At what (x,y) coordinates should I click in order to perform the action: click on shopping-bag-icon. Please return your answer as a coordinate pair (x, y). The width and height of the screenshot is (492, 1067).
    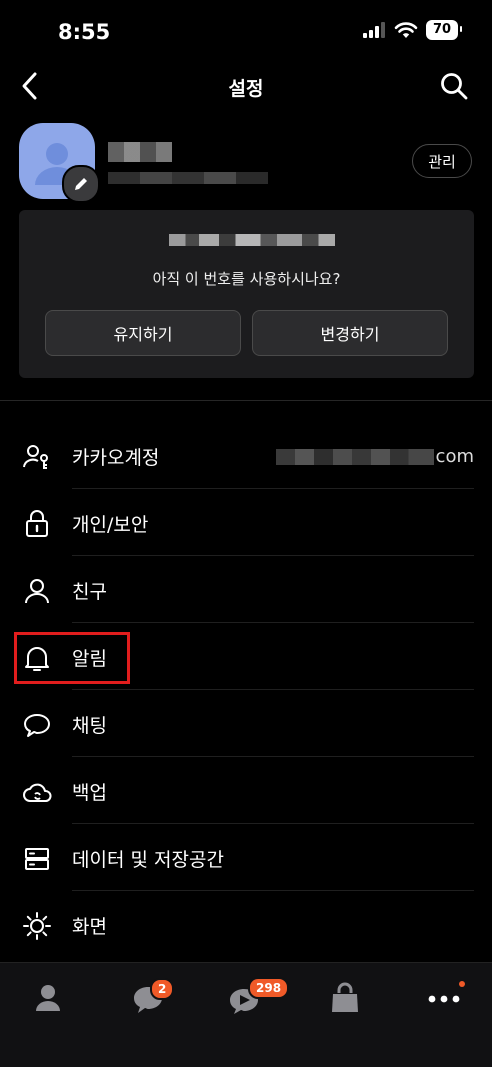
    Looking at the image, I should click on (345, 997).